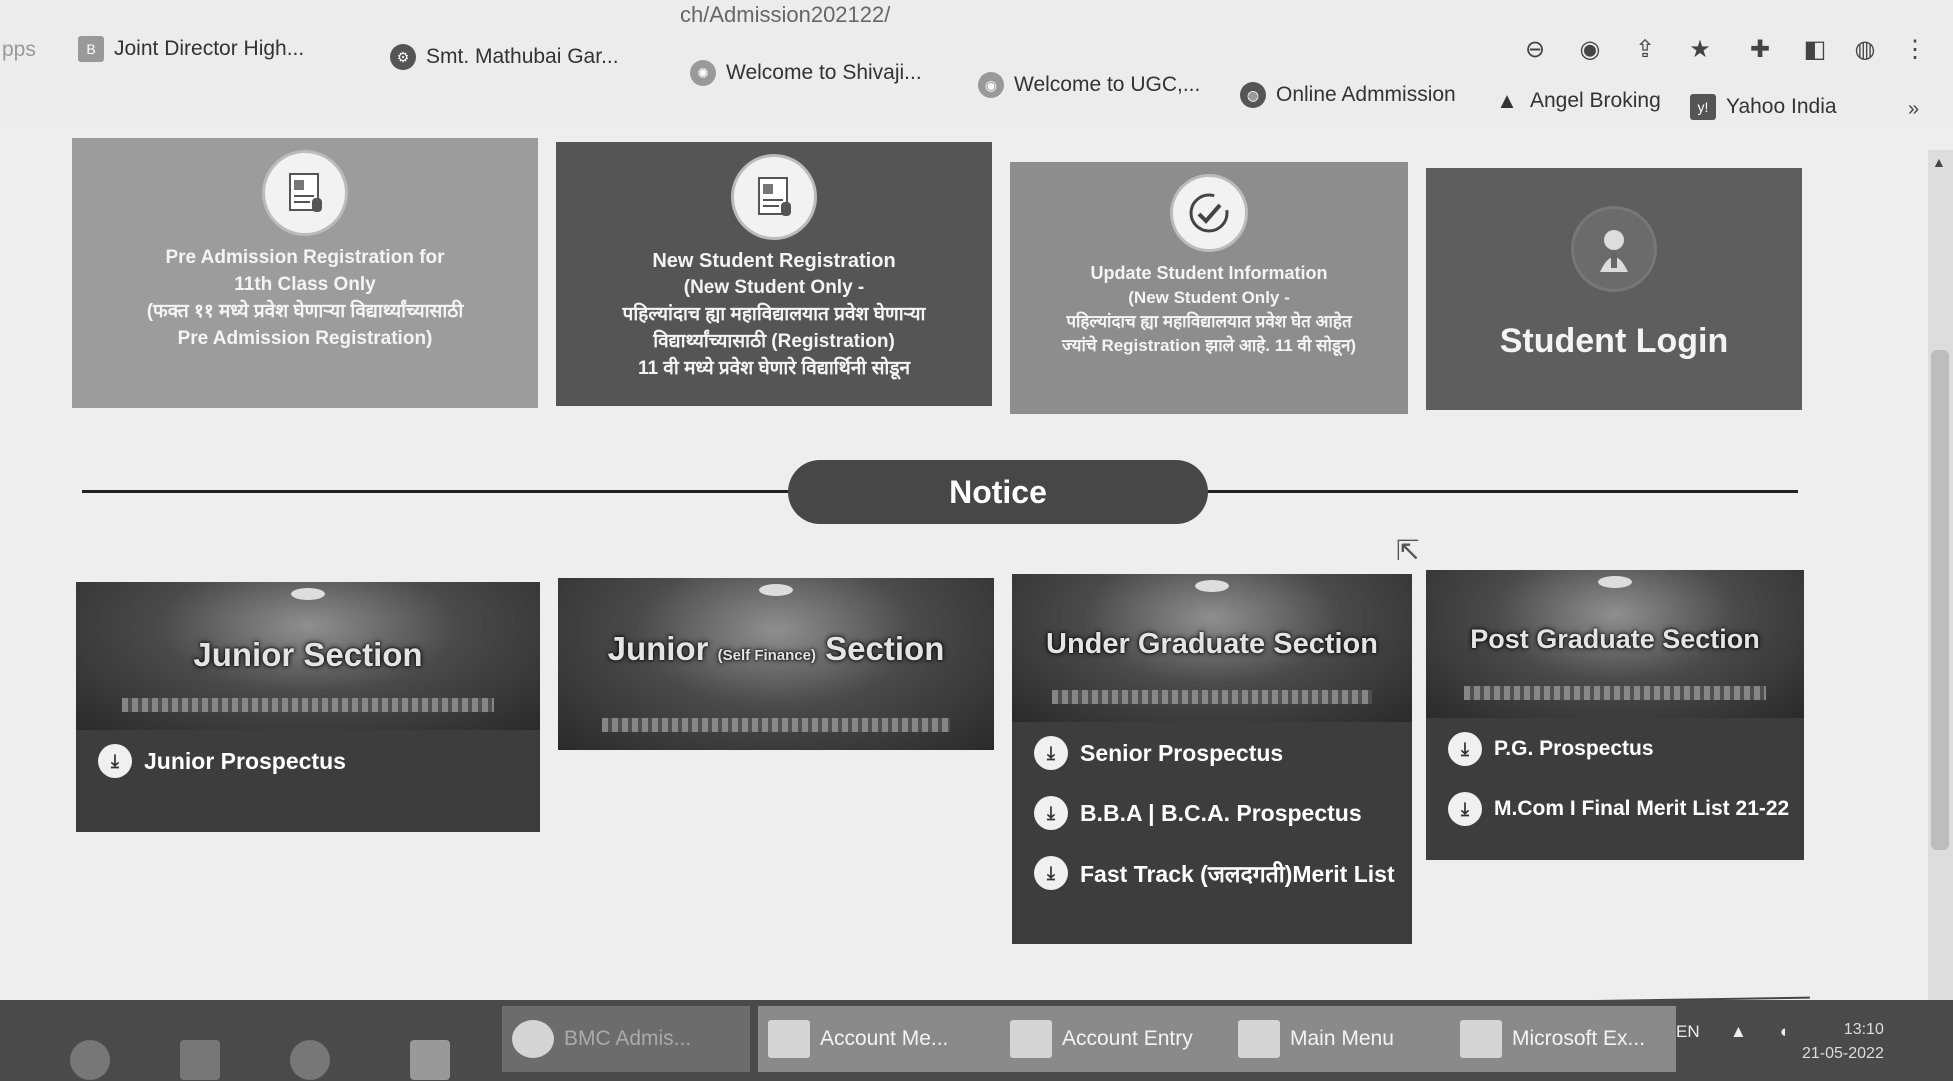 The image size is (1953, 1081). What do you see at coordinates (1590, 49) in the screenshot?
I see `eye-icon: ◉` at bounding box center [1590, 49].